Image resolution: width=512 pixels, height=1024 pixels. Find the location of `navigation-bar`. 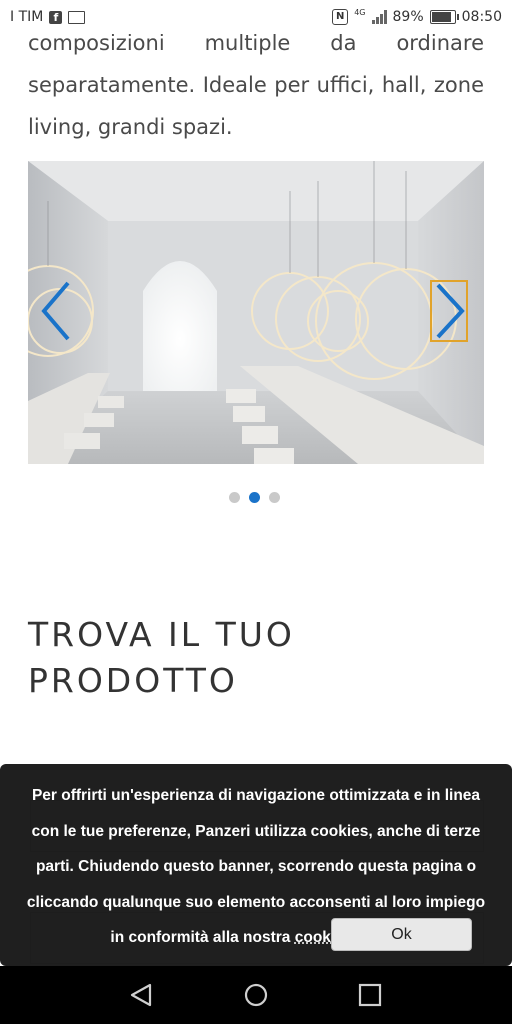

navigation-bar is located at coordinates (256, 995).